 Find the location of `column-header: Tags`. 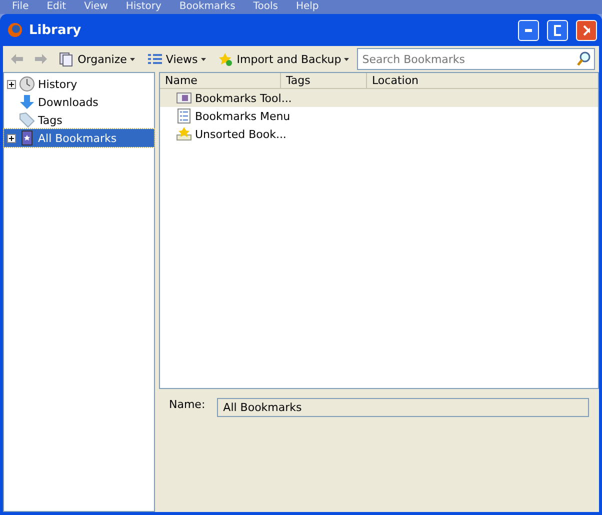

column-header: Tags is located at coordinates (324, 80).